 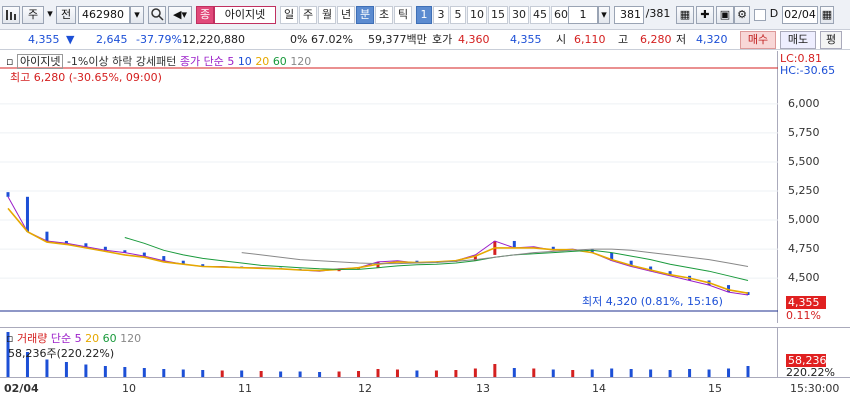 What do you see at coordinates (623, 39) in the screenshot?
I see `high-label: 고` at bounding box center [623, 39].